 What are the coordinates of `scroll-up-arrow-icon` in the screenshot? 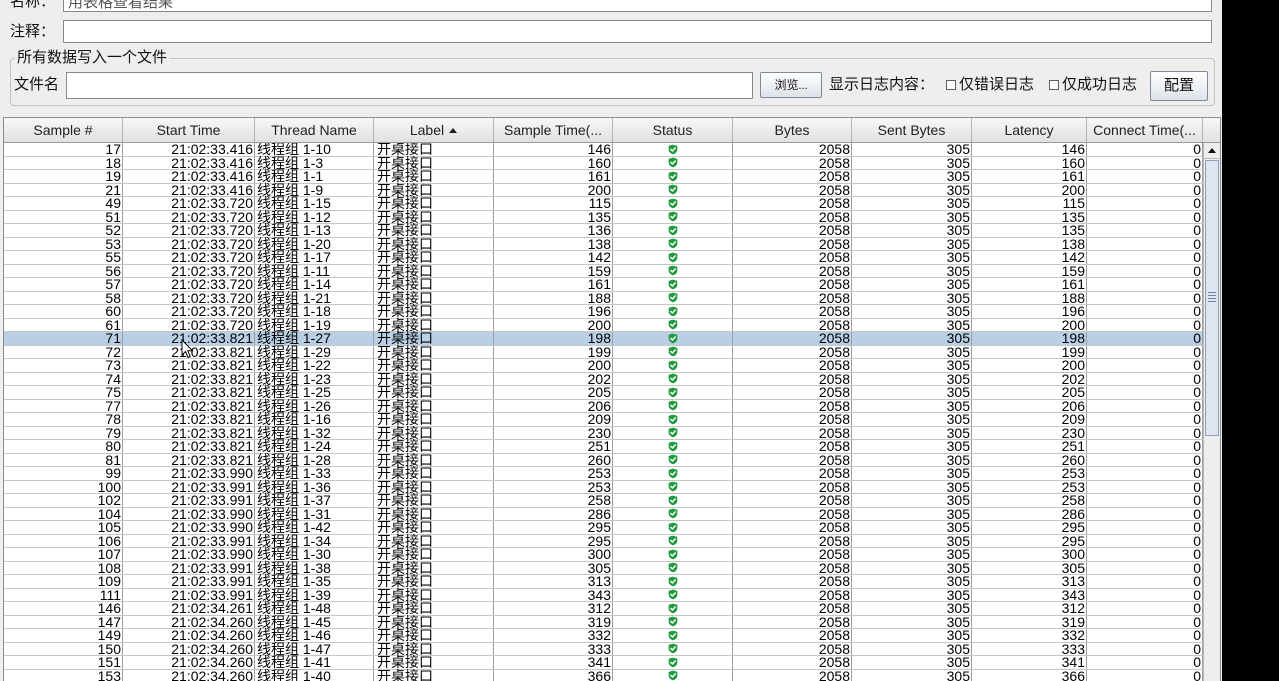 It's located at (1212, 151).